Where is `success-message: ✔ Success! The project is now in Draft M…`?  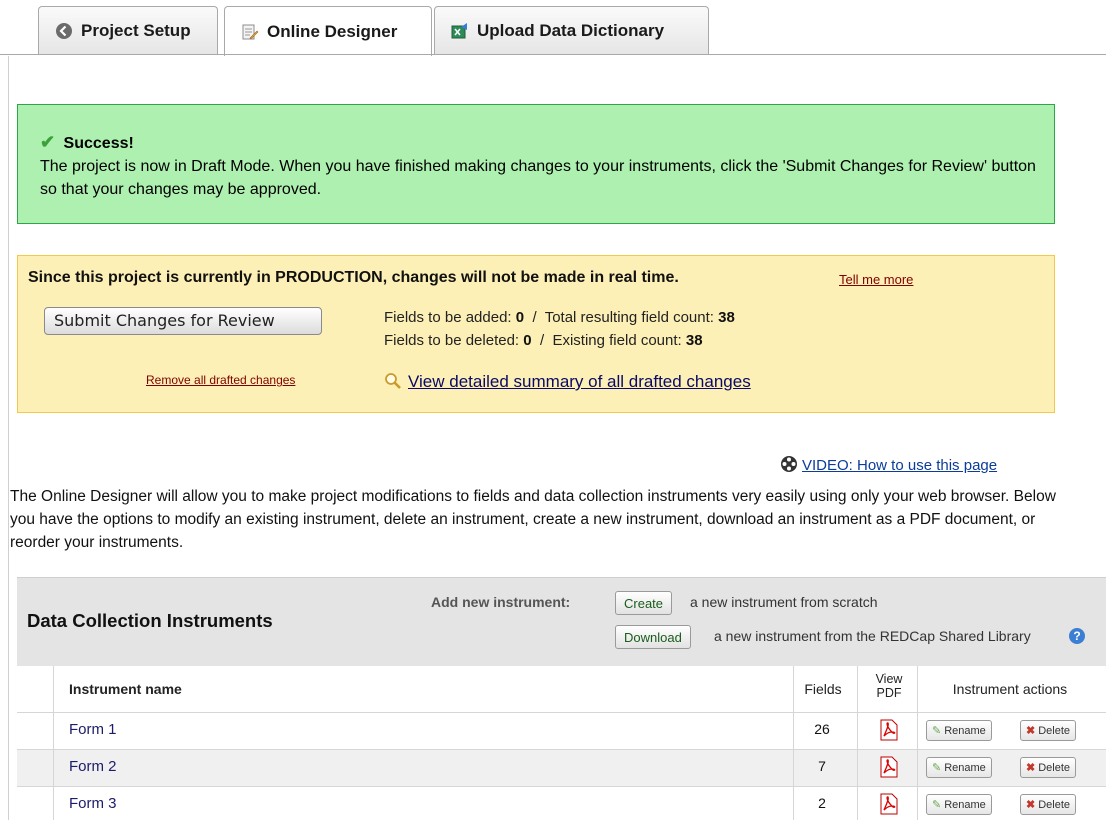
success-message: ✔ Success! The project is now in Draft M… is located at coordinates (536, 164).